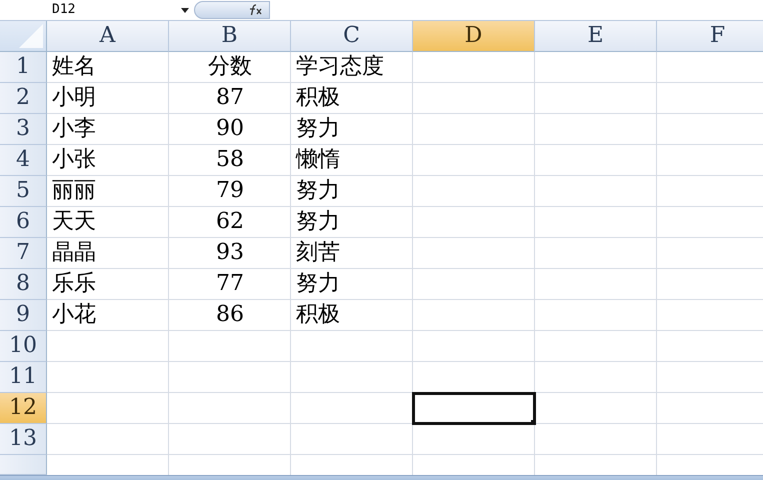  I want to click on table-cell-text: 乐乐, so click(74, 284).